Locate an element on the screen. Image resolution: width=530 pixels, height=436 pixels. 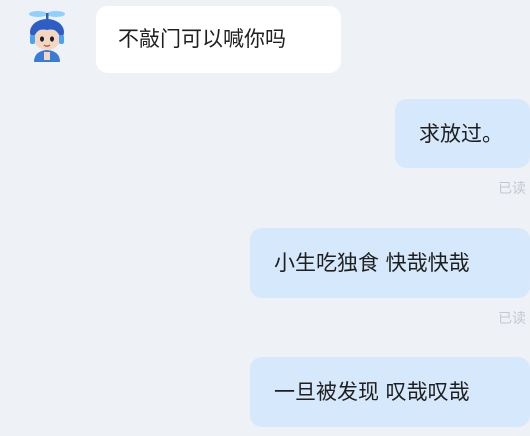
outgoing-message-bubble: 求放过。 is located at coordinates (462, 133).